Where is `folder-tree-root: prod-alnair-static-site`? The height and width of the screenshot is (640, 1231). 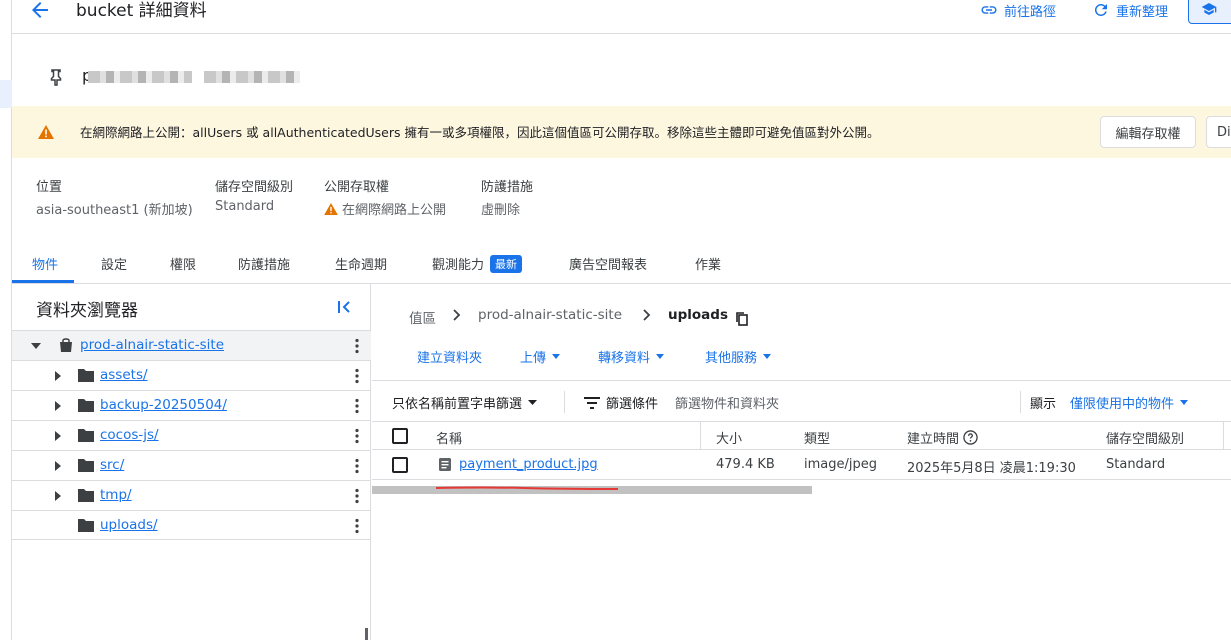
folder-tree-root: prod-alnair-static-site is located at coordinates (191, 345).